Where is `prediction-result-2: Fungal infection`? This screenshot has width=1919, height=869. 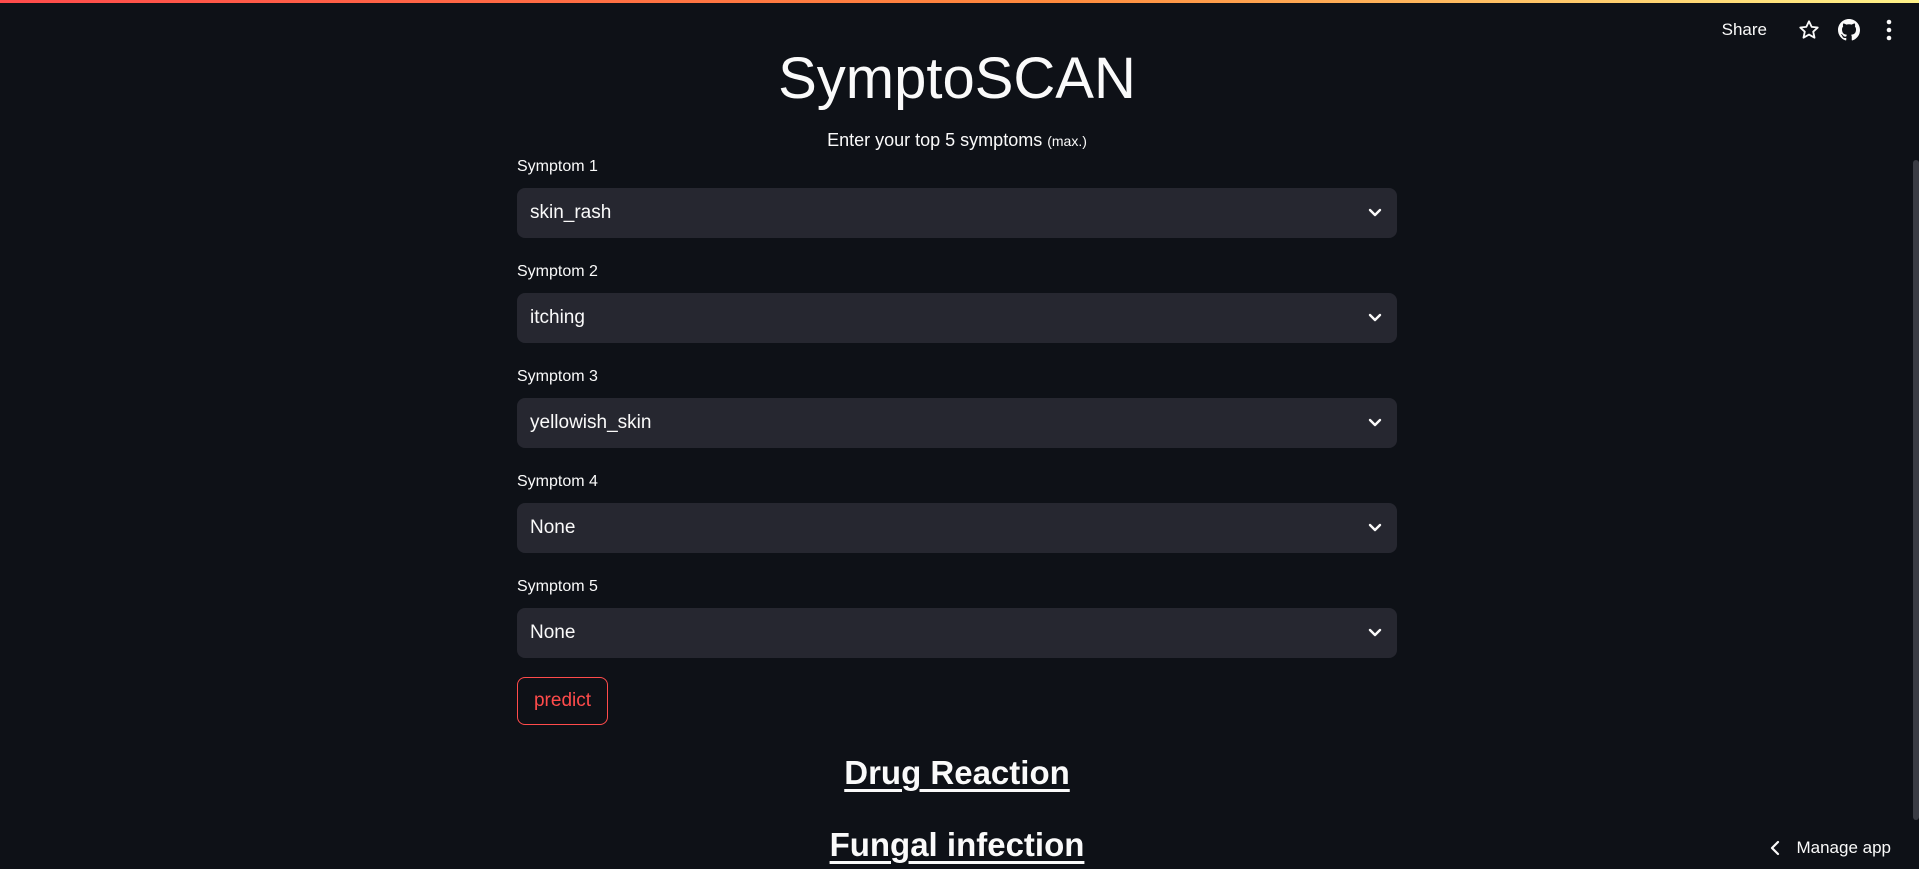
prediction-result-2: Fungal infection is located at coordinates (957, 844).